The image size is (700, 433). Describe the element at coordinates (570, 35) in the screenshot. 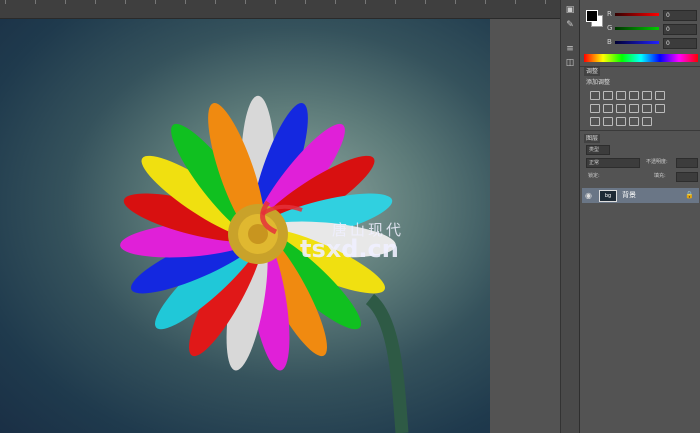

I see `collapsed-panel-icons: ▣ ✎ ≡ ◫` at that location.